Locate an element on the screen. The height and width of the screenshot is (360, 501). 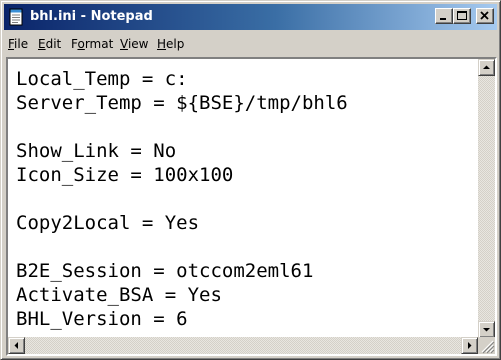
menu-edit: Edit is located at coordinates (49, 44).